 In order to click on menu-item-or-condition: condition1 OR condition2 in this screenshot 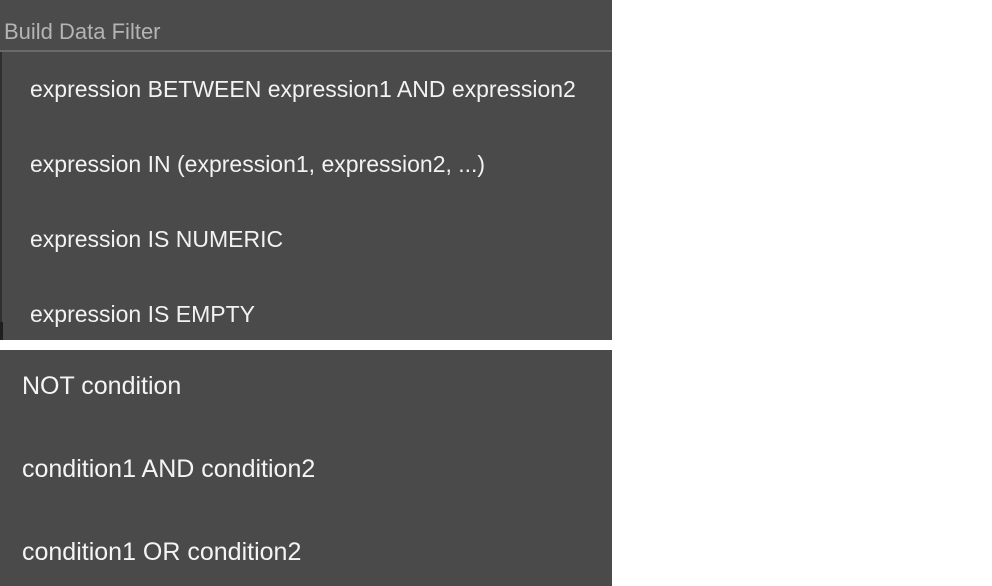, I will do `click(306, 551)`.